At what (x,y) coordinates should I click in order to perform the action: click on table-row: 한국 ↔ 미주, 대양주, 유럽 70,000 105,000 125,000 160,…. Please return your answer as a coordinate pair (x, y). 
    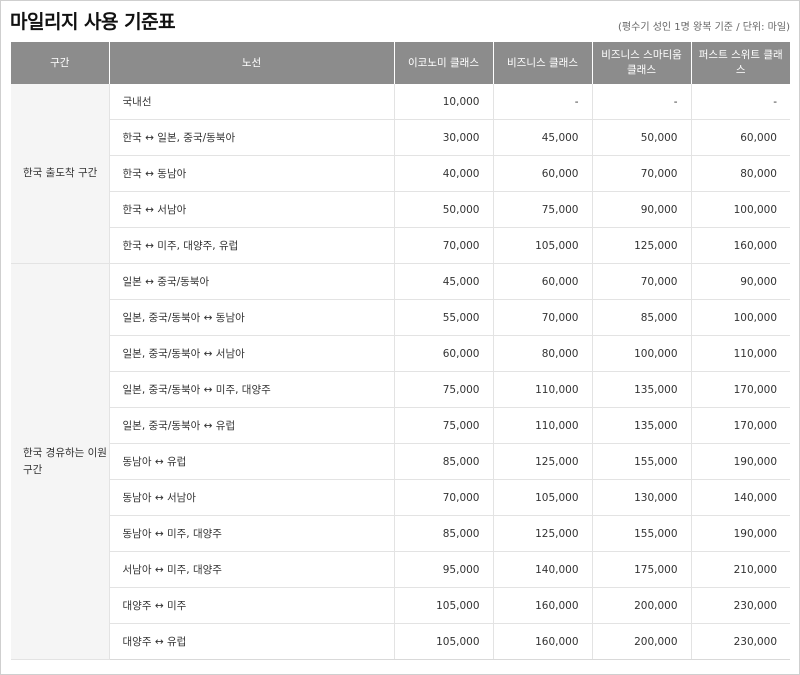
    Looking at the image, I should click on (400, 245).